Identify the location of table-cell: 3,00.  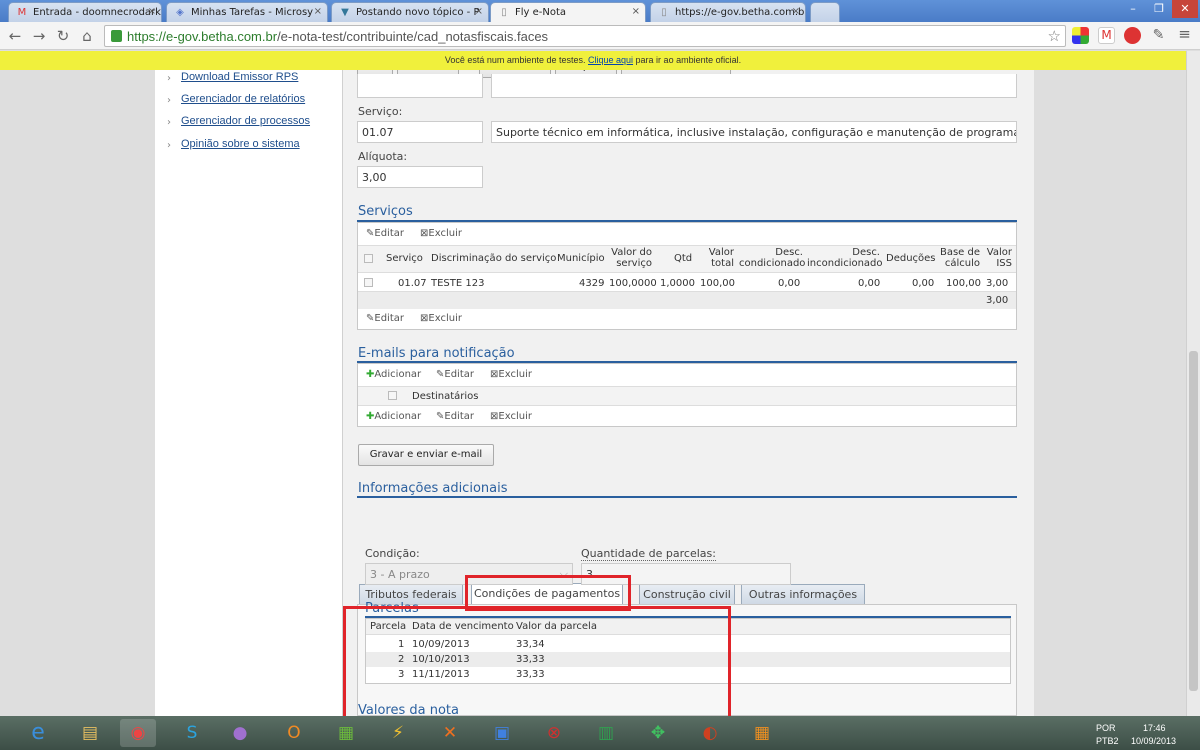
(997, 283).